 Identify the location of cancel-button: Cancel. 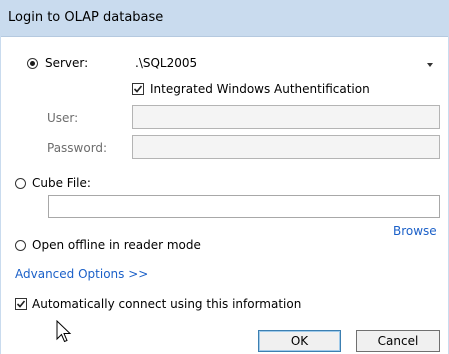
(398, 341).